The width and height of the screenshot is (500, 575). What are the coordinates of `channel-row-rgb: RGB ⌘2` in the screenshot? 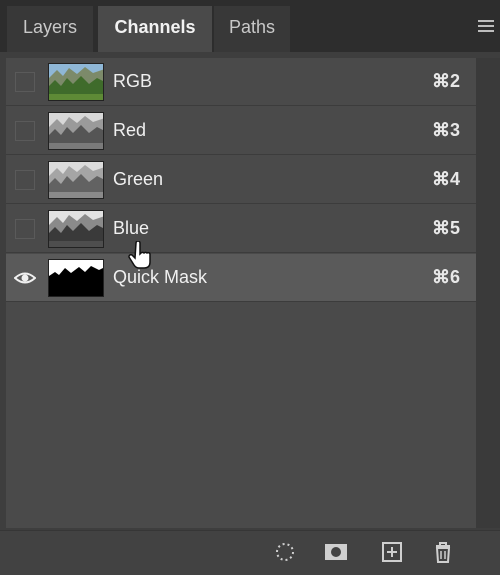 It's located at (241, 82).